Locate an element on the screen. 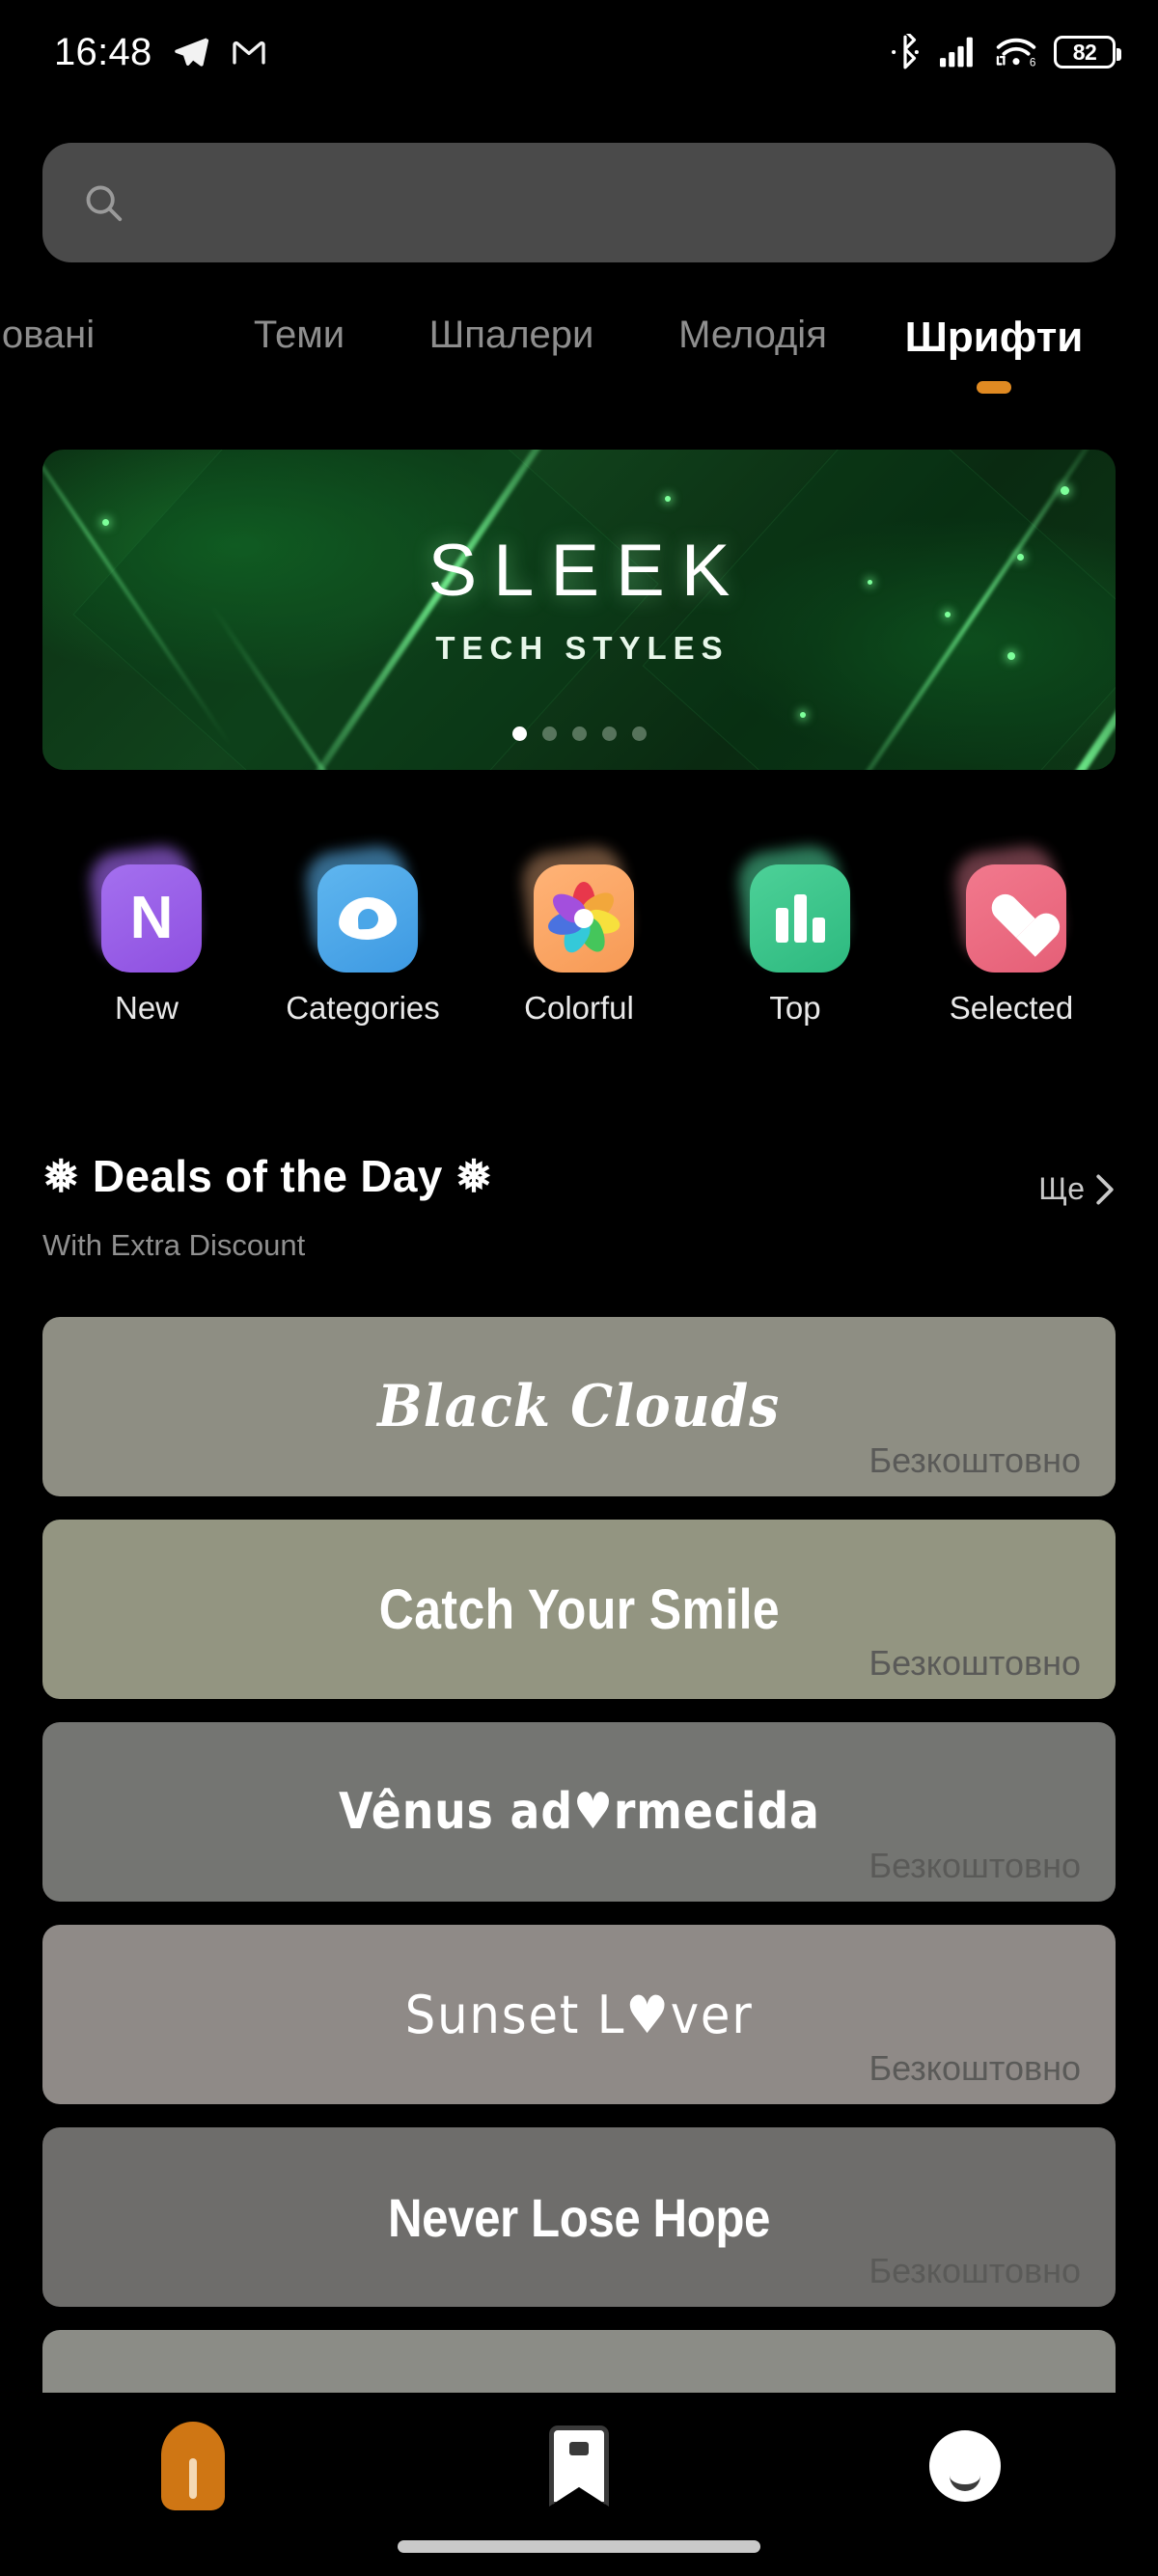 This screenshot has width=1158, height=2576. category-label: New is located at coordinates (146, 1008).